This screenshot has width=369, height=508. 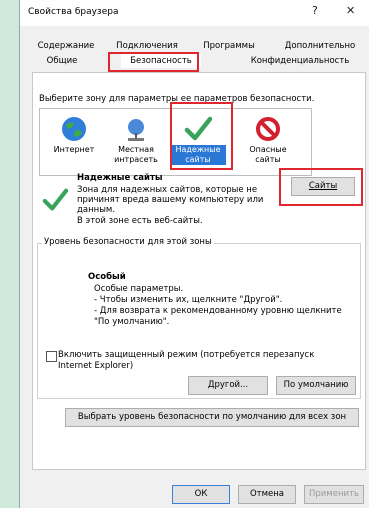 I want to click on protected-mode-label-2: Internet Explorer), so click(x=96, y=366).